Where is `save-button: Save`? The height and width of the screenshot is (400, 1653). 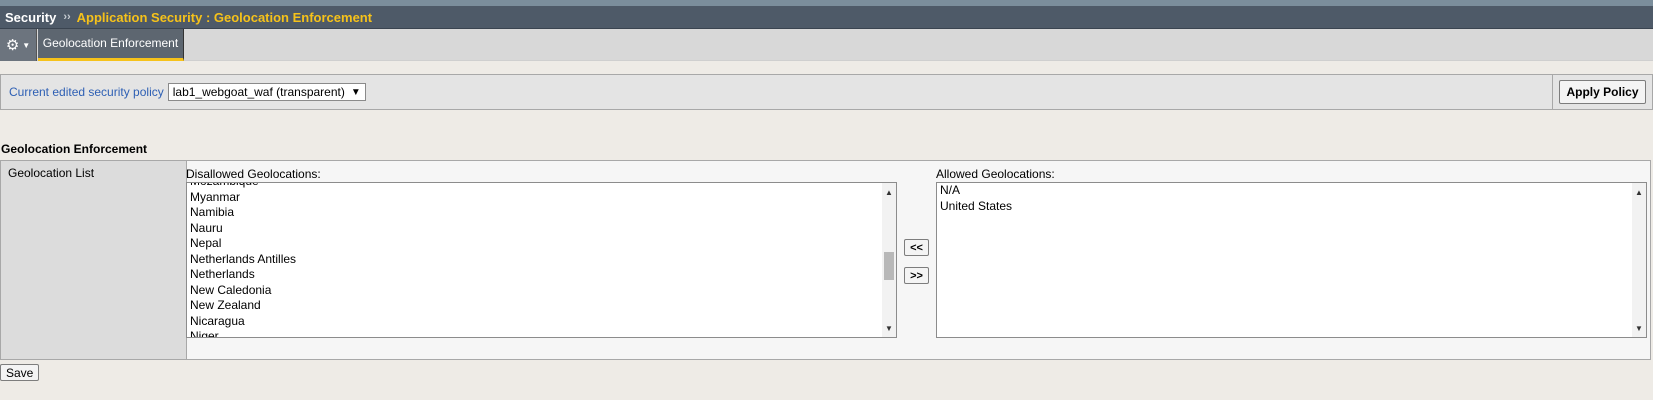 save-button: Save is located at coordinates (20, 372).